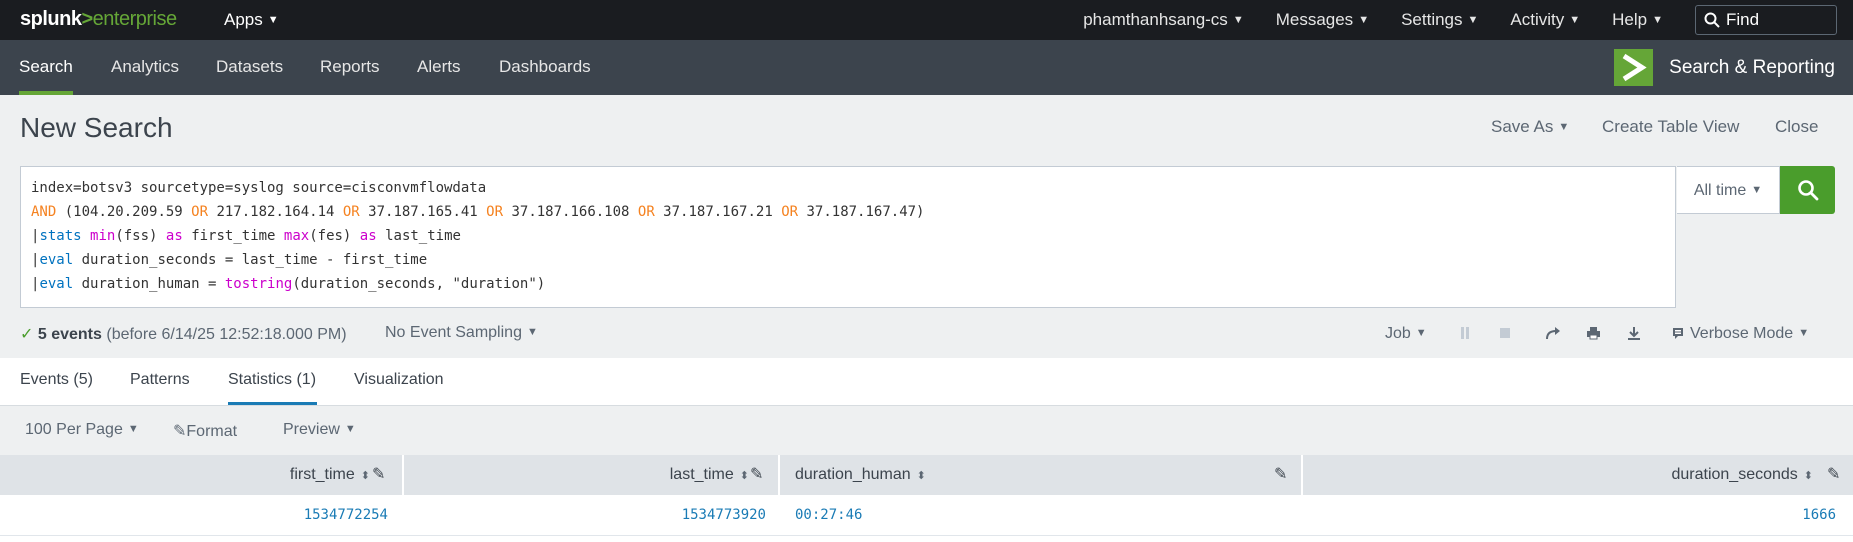  I want to click on job-menu: Job ▼, so click(1406, 334).